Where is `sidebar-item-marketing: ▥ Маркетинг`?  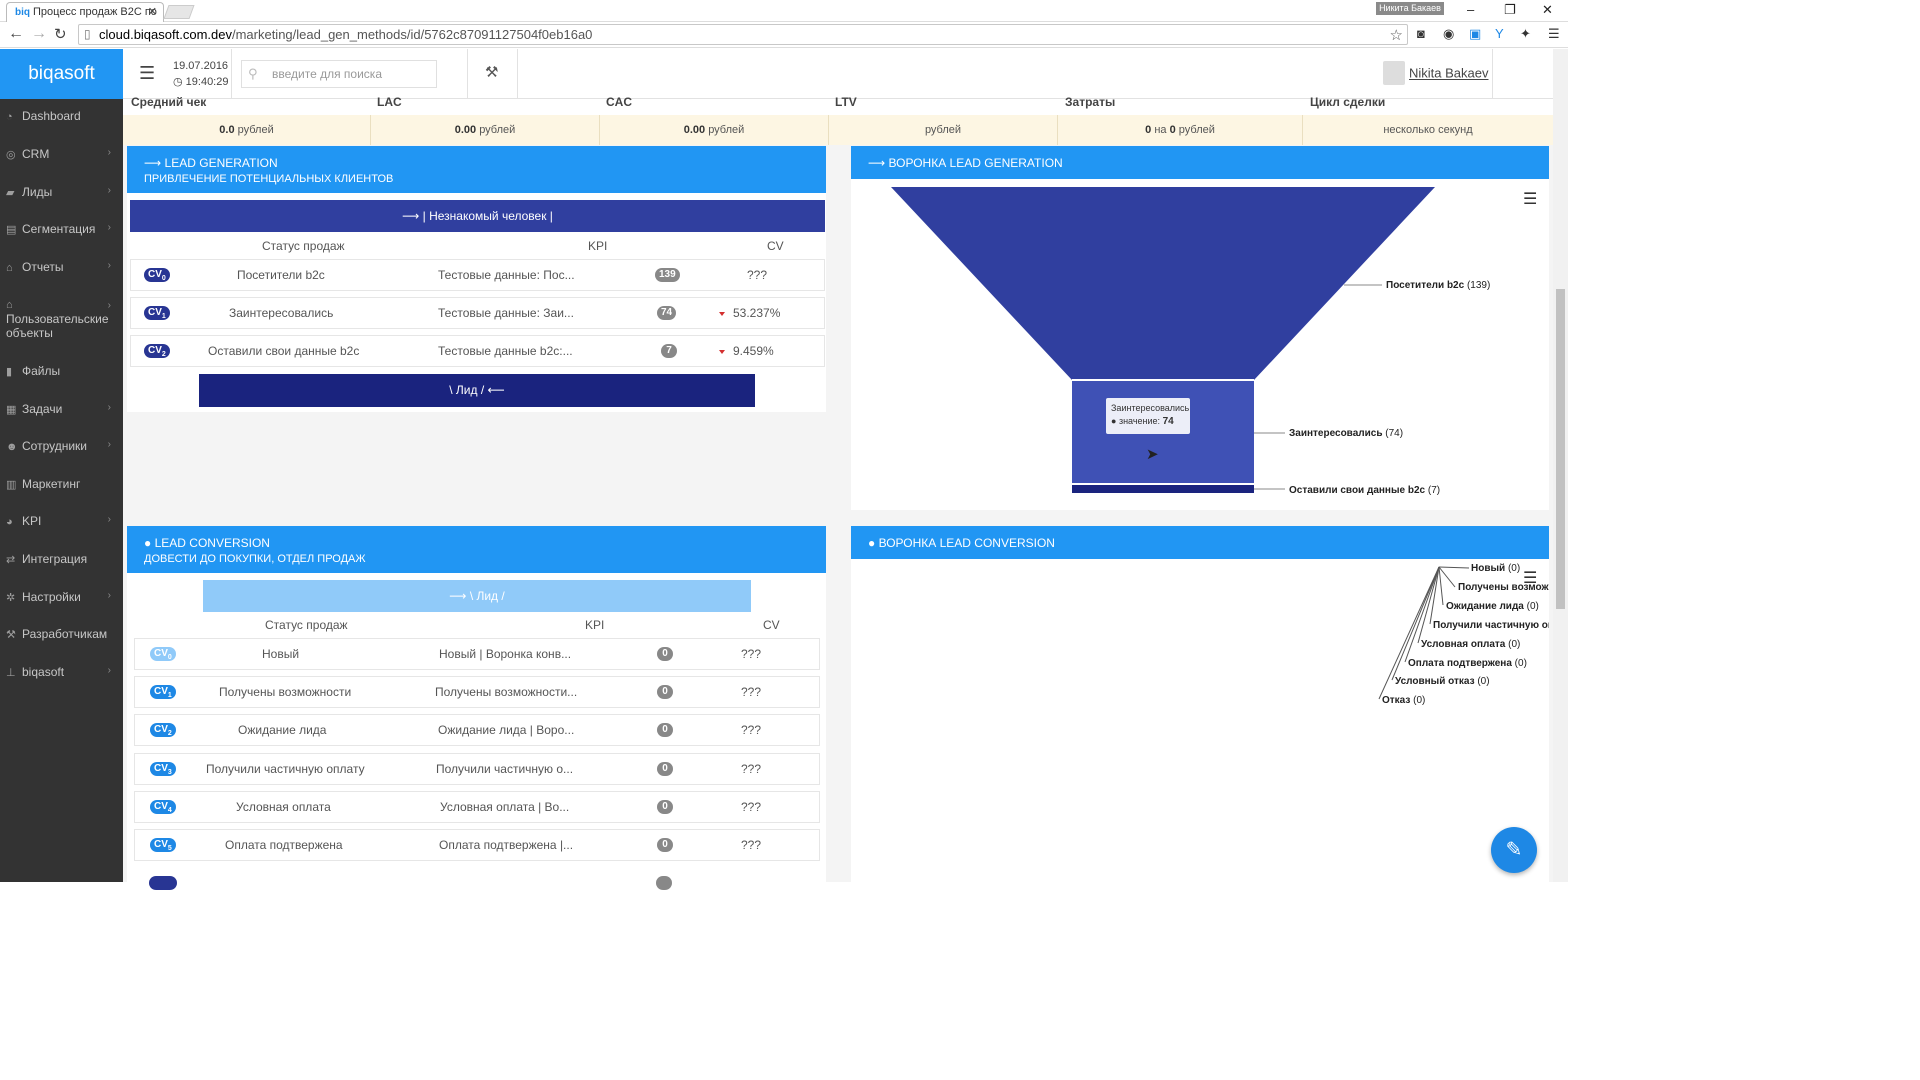
sidebar-item-marketing: ▥ Маркетинг is located at coordinates (61, 484).